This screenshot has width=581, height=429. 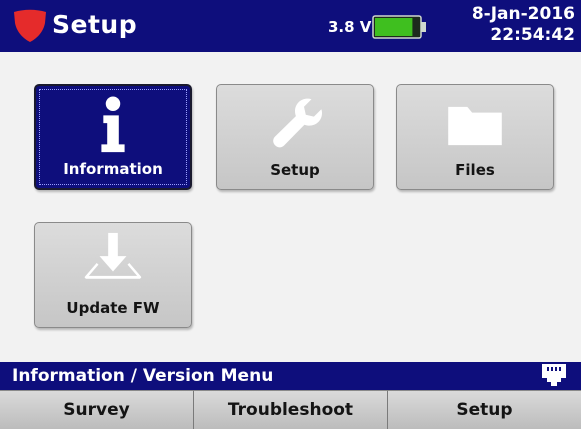 I want to click on battery-icon, so click(x=399, y=27).